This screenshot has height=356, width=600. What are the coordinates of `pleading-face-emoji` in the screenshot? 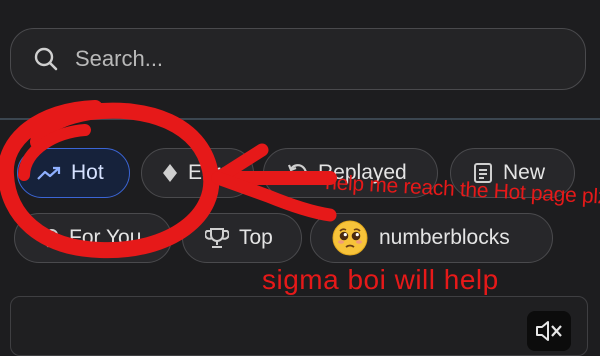 It's located at (350, 238).